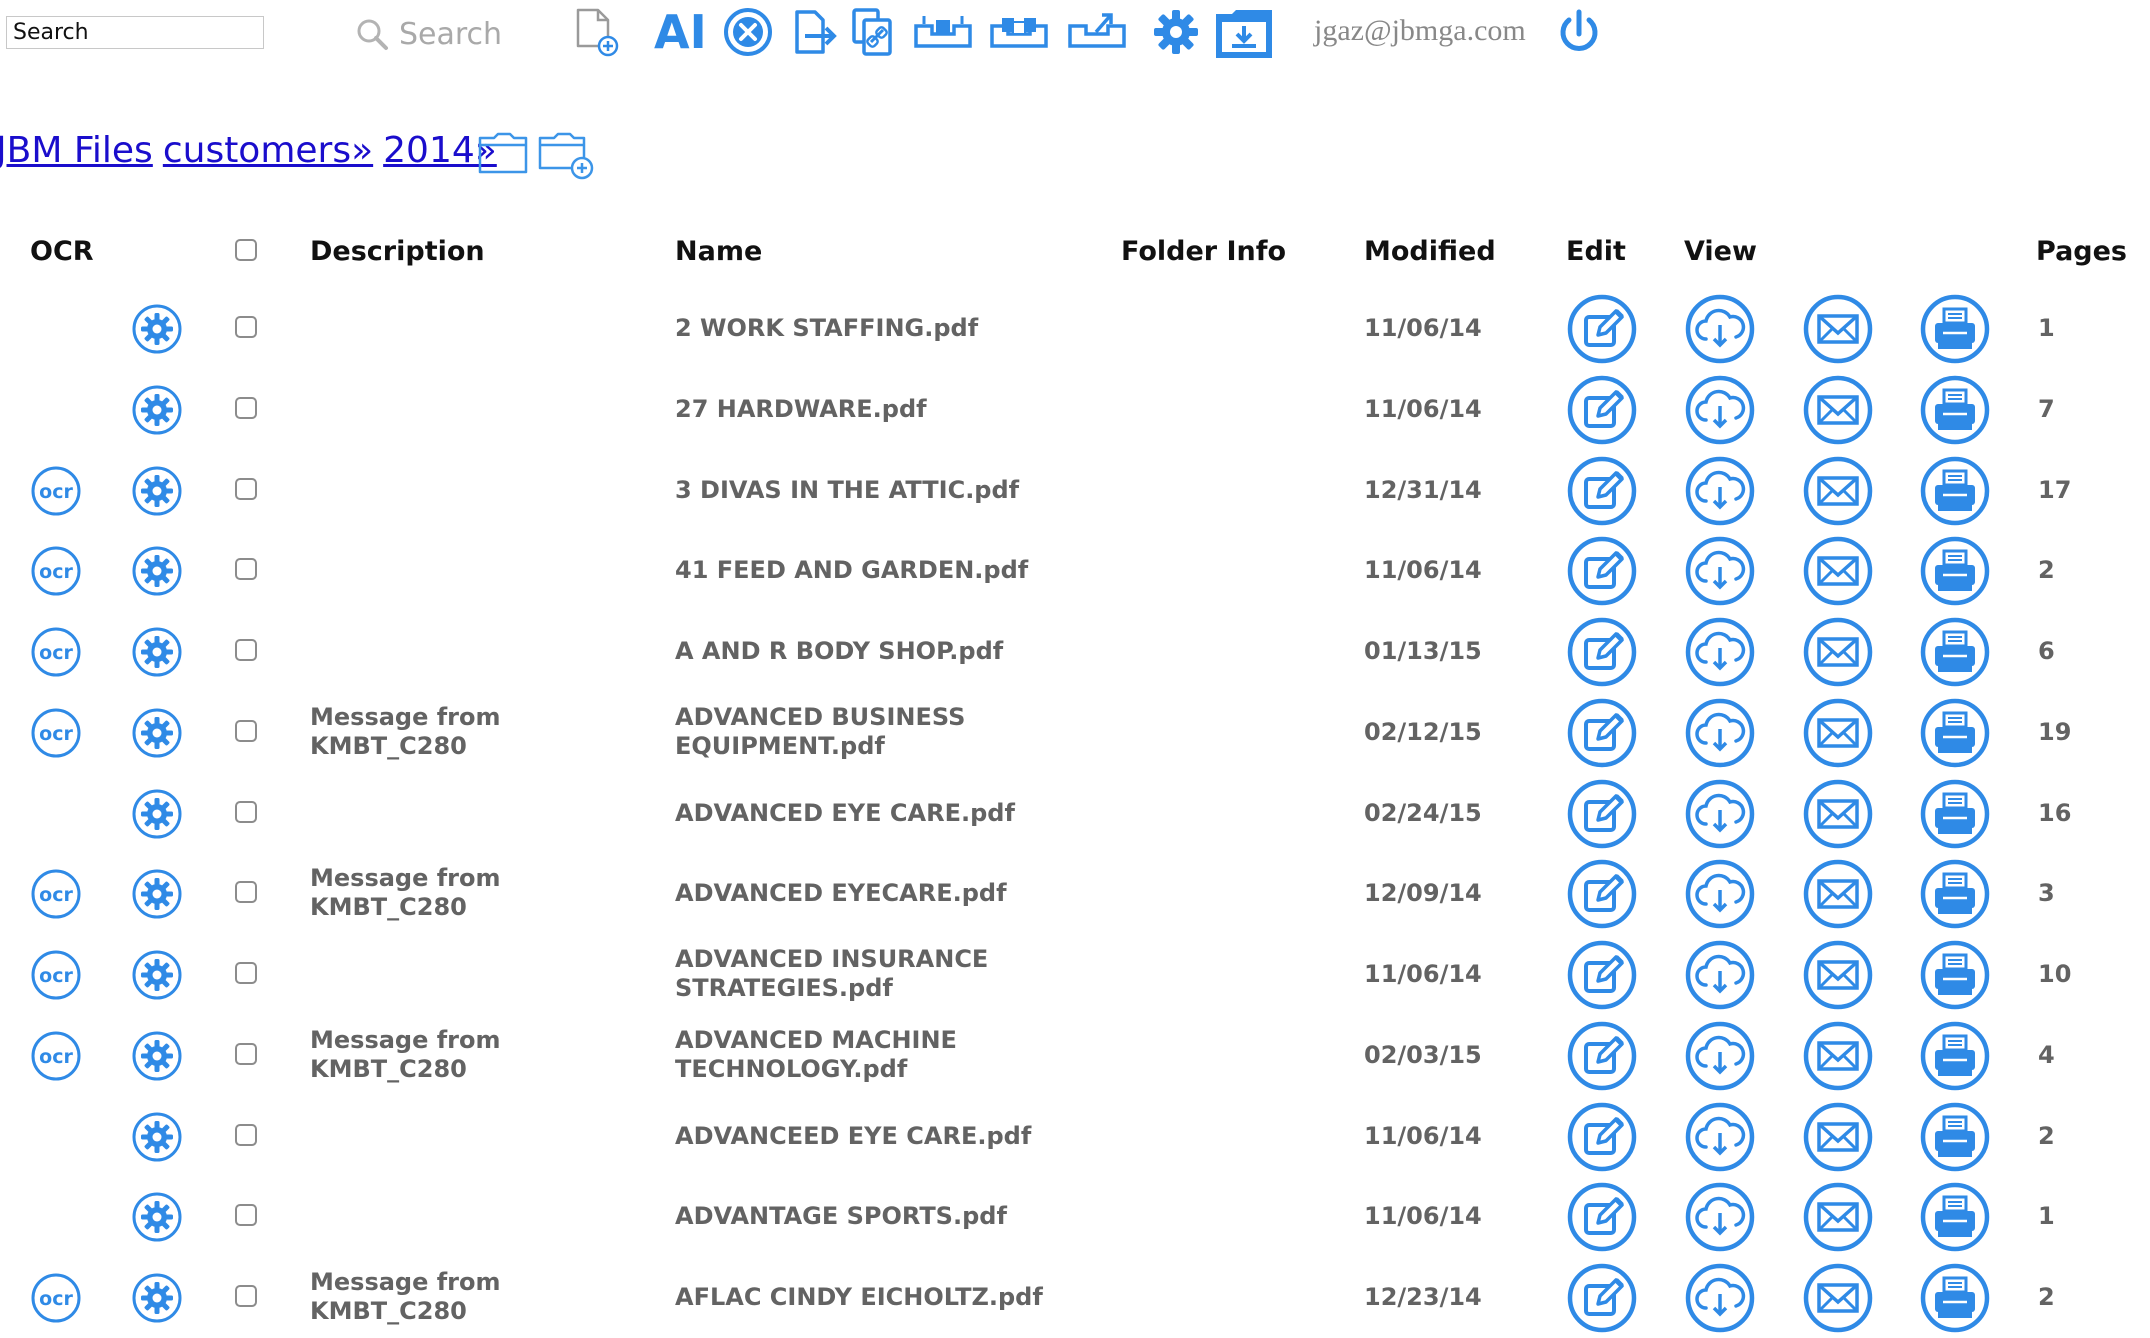 This screenshot has width=2150, height=1338. What do you see at coordinates (885, 1055) in the screenshot?
I see `file-name: ADVANCED MACHINE TECHNOLOGY.pdf` at bounding box center [885, 1055].